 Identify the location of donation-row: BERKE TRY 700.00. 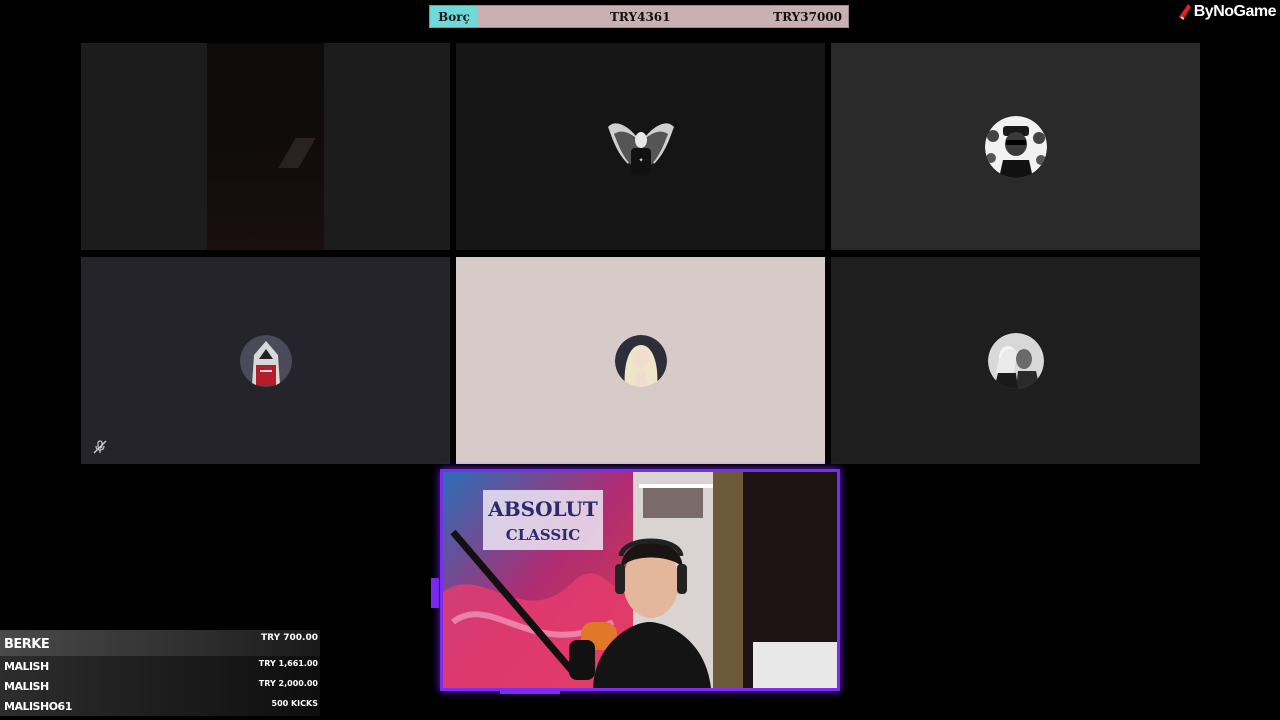
(160, 643).